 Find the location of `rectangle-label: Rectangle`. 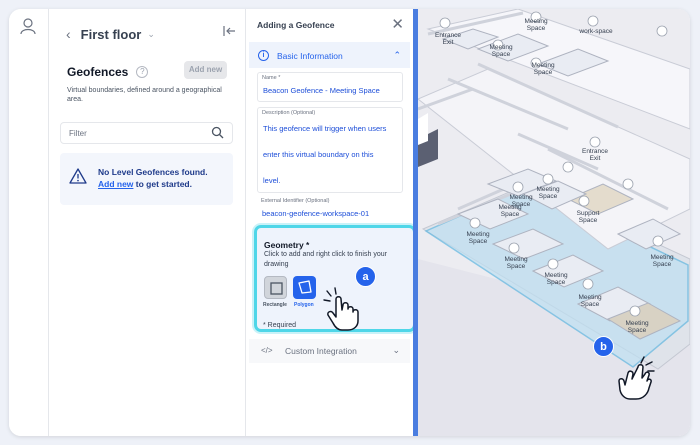

rectangle-label: Rectangle is located at coordinates (275, 305).